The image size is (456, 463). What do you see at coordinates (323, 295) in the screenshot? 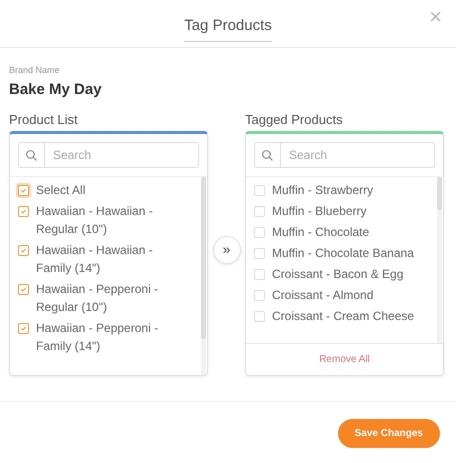
I see `product-label: Croissant - Almond` at bounding box center [323, 295].